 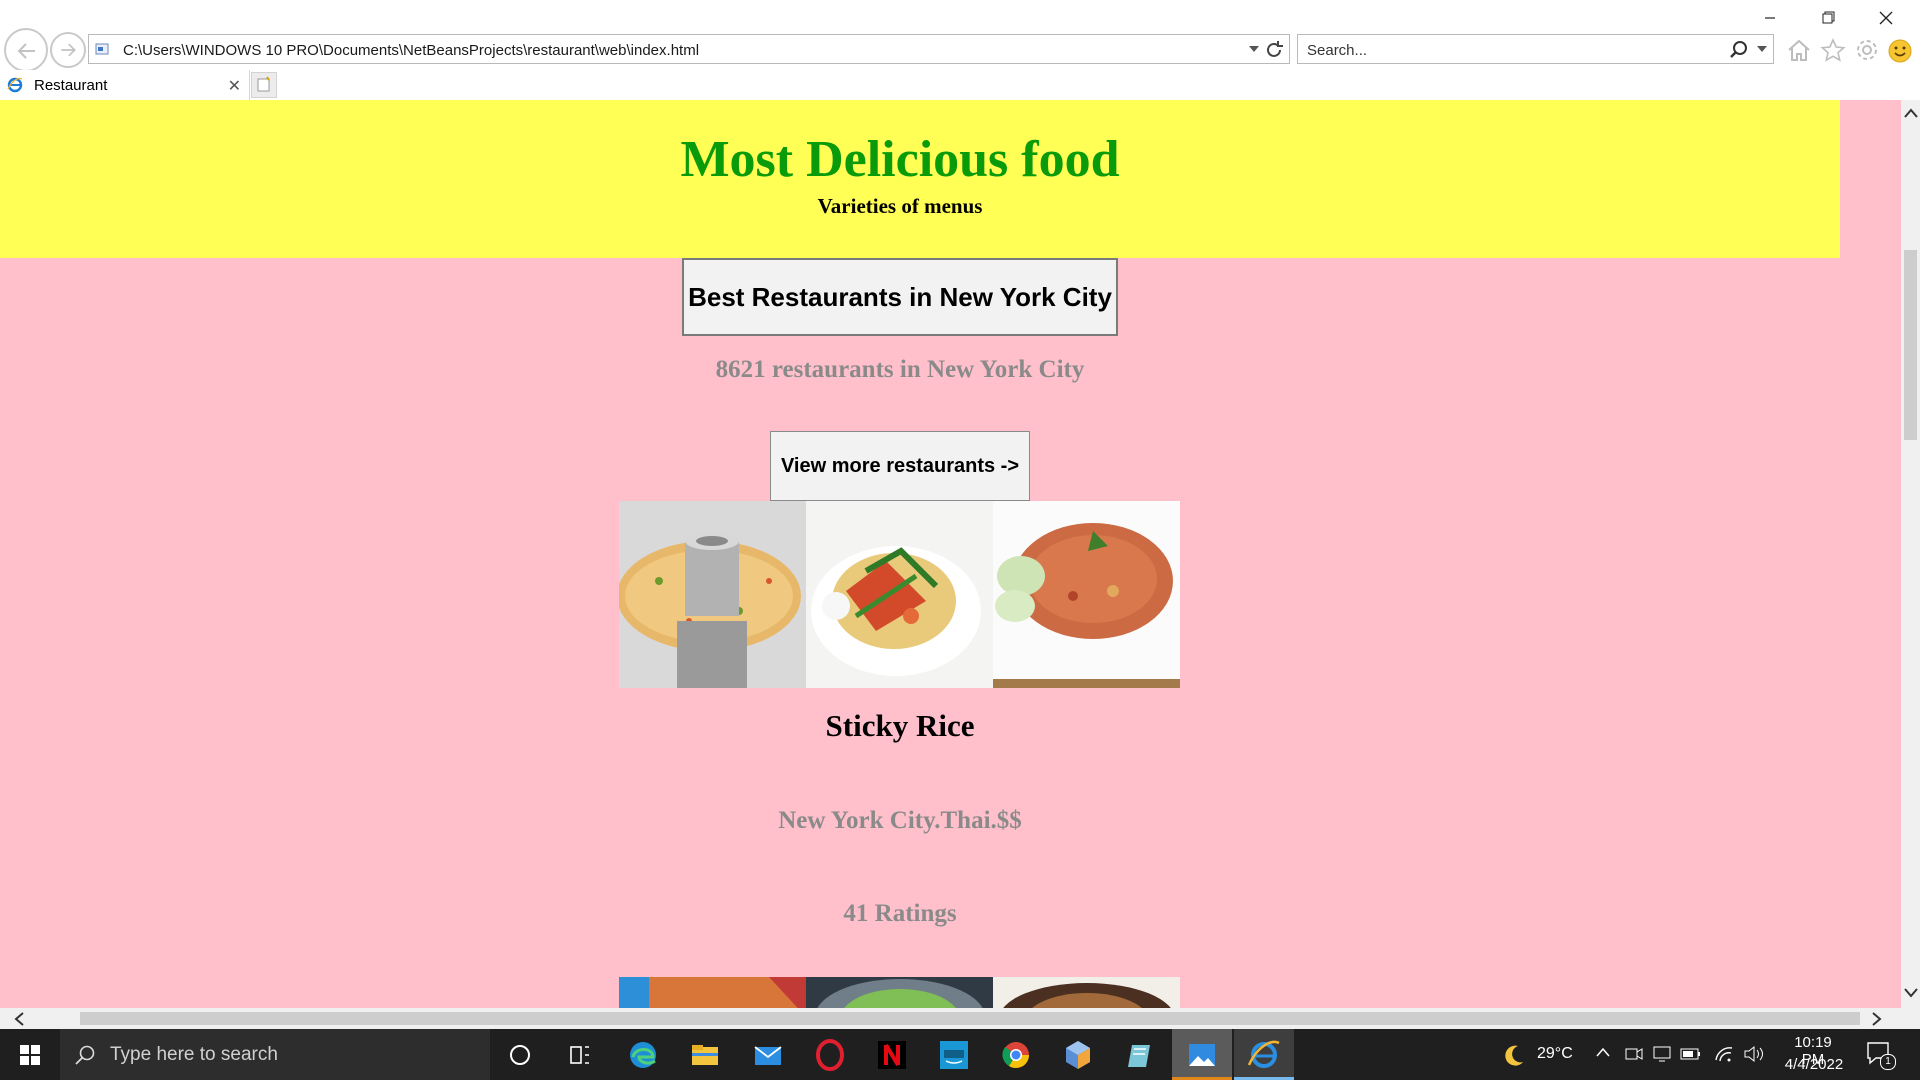 I want to click on food-image-papaya-salad, so click(x=899, y=594).